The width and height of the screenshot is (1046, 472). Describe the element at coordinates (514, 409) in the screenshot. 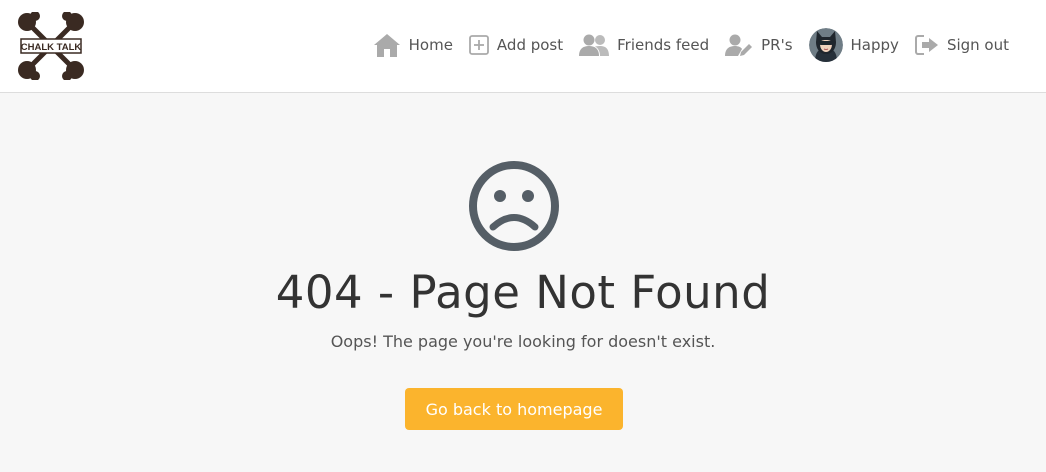

I see `go-home-button: Go back to homepage` at that location.